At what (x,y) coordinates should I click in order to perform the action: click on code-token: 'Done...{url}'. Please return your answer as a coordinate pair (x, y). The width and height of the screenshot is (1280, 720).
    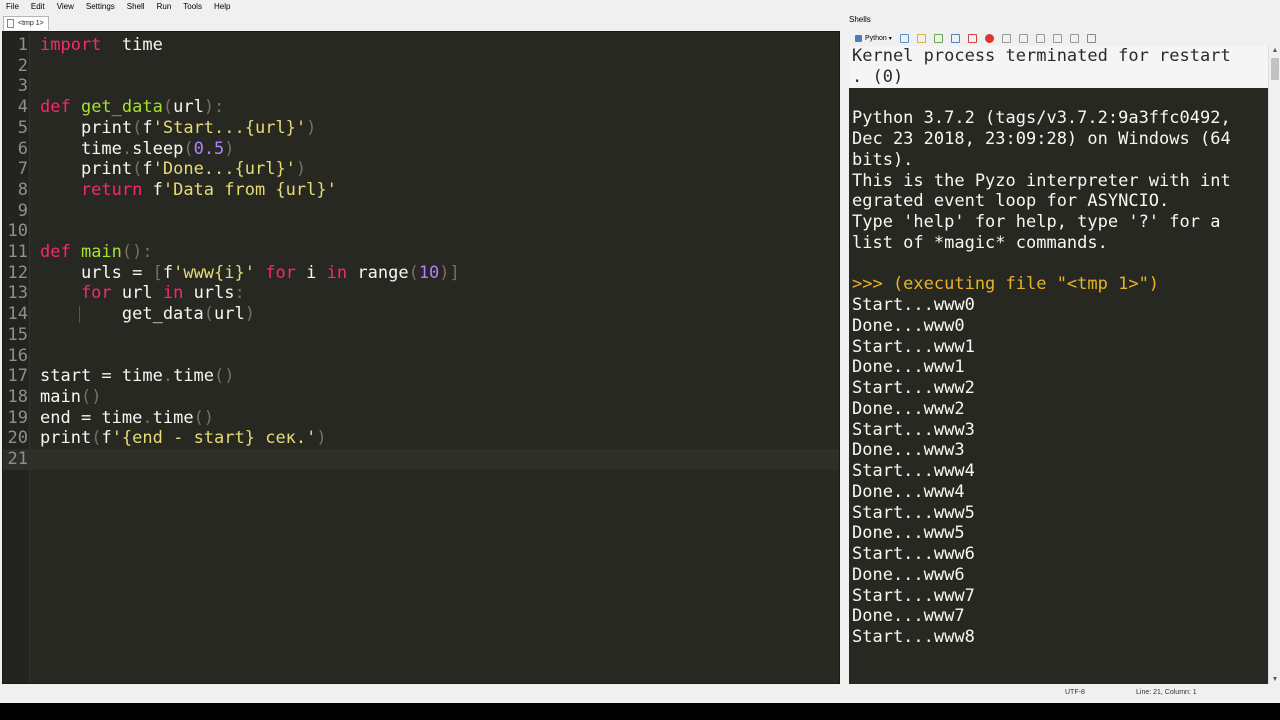
    Looking at the image, I should click on (224, 169).